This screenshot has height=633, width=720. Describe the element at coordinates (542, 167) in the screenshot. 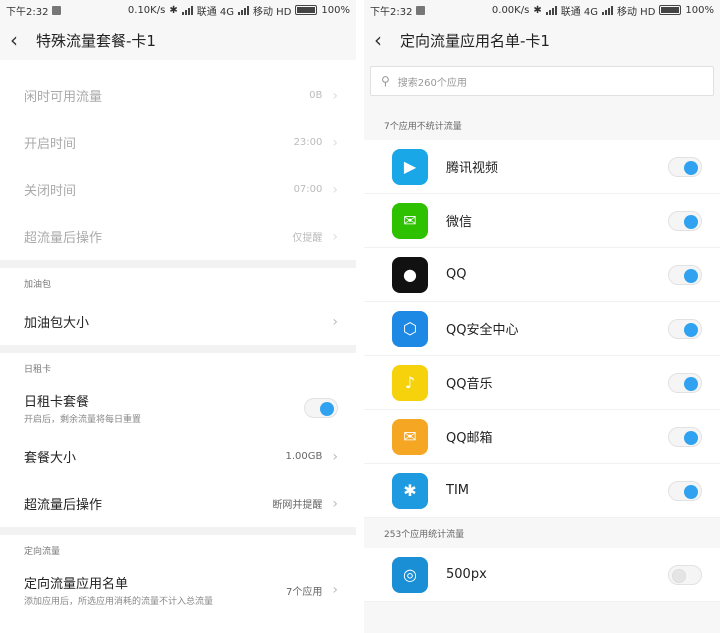

I see `app-row: ▶ 腾讯视频` at that location.